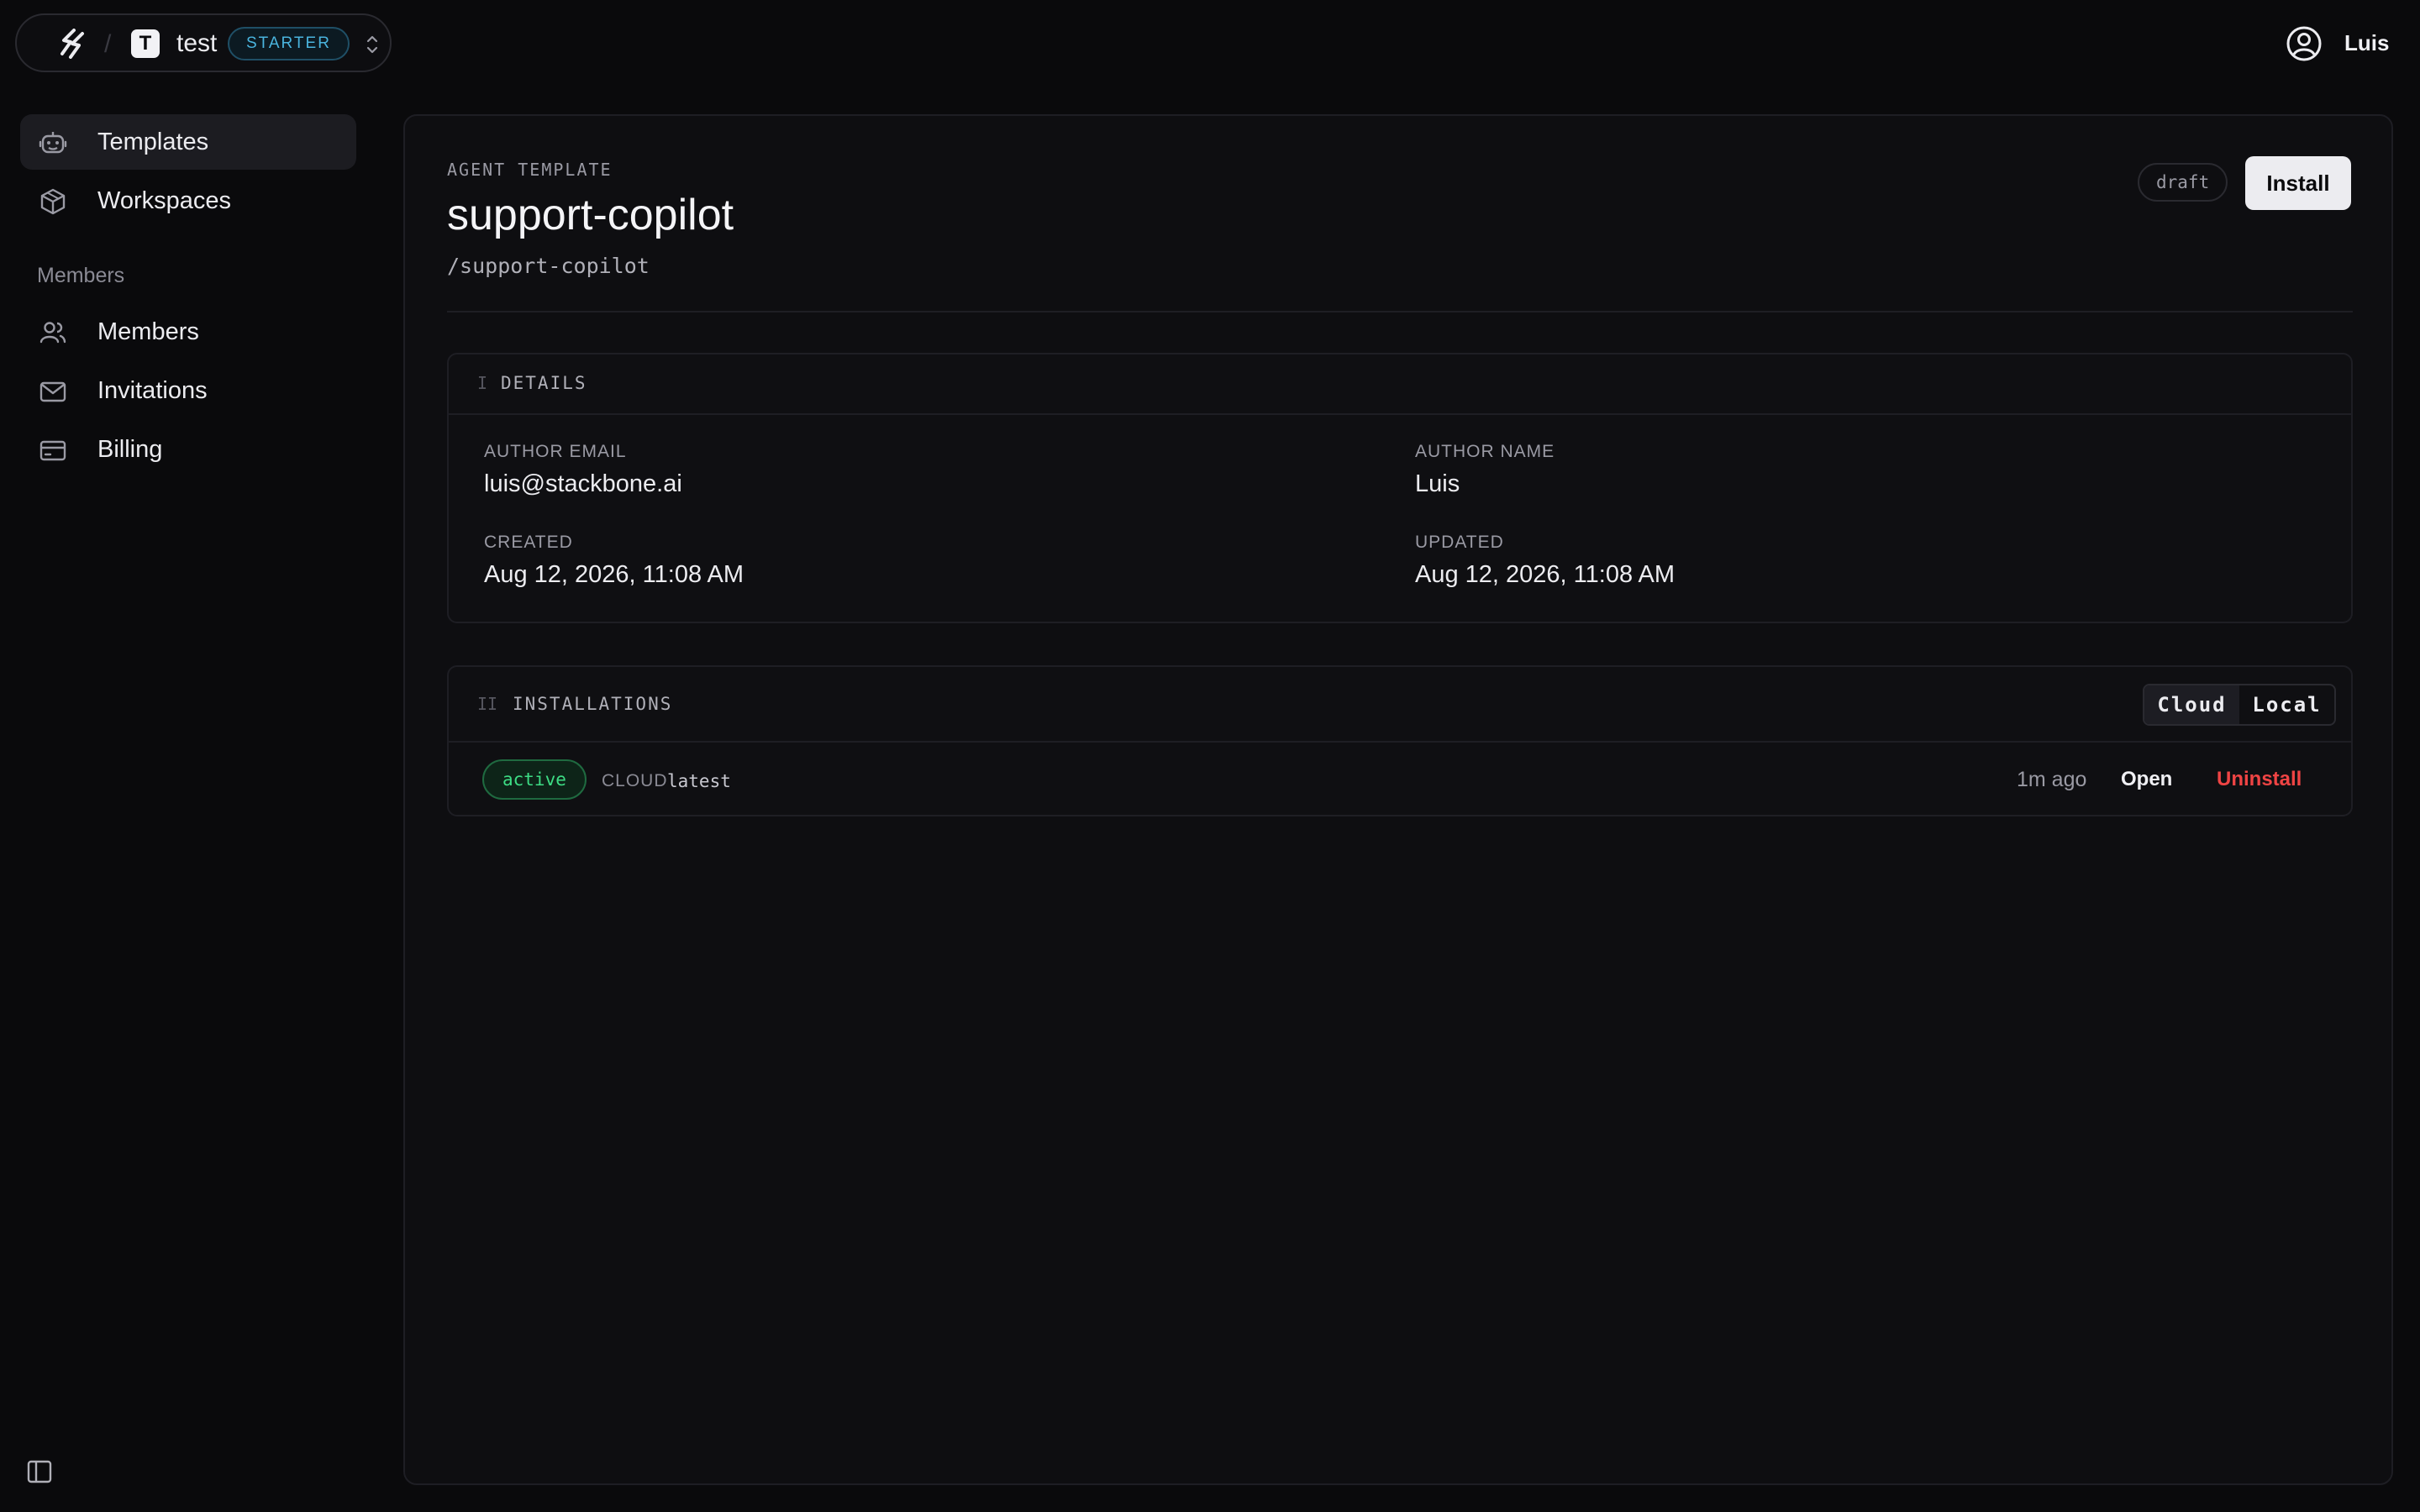 Image resolution: width=2420 pixels, height=1512 pixels. I want to click on segment-local: Local, so click(2286, 704).